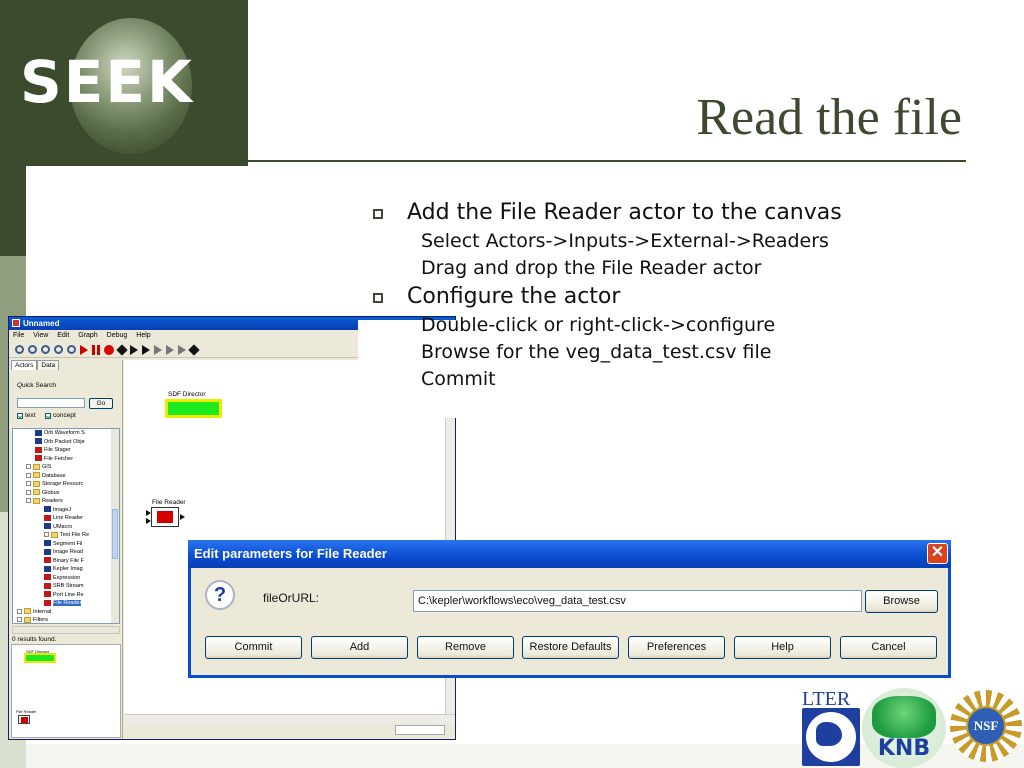  I want to click on canvas-horizontal-scrollbar, so click(289, 719).